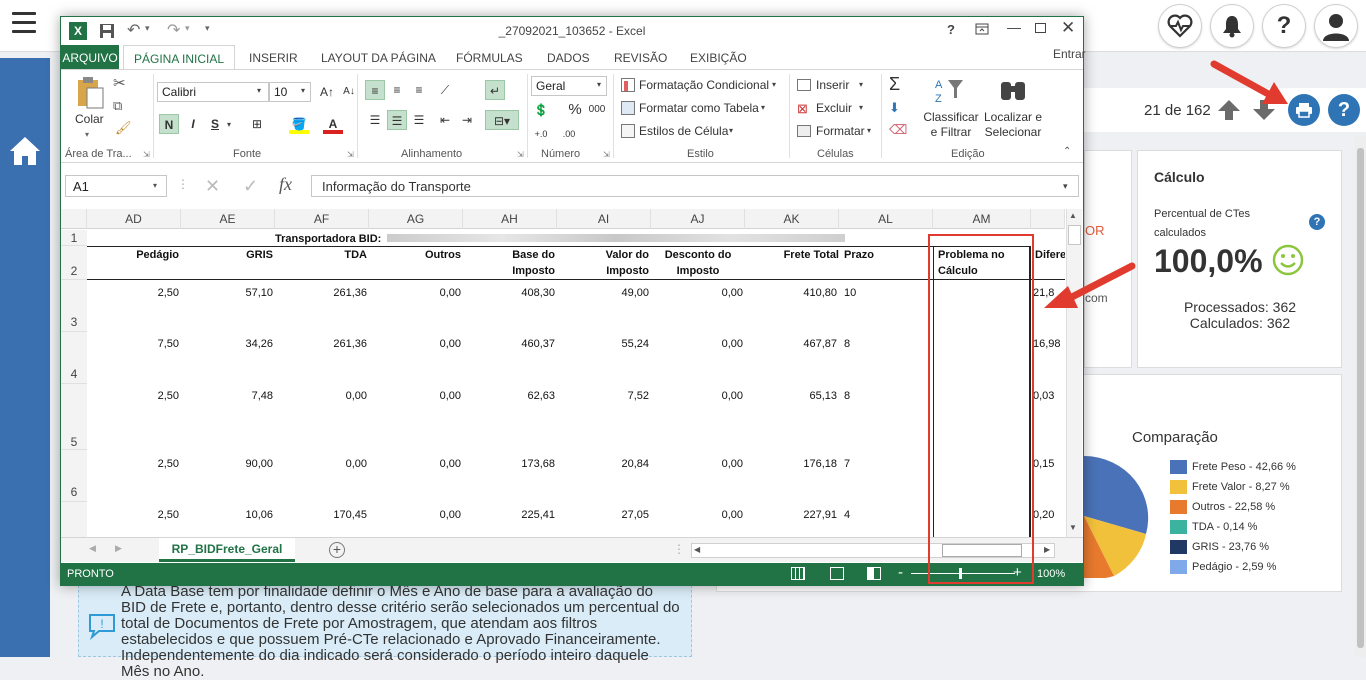  What do you see at coordinates (90, 57) in the screenshot?
I see `tab-arquivo: ARQUIVO` at bounding box center [90, 57].